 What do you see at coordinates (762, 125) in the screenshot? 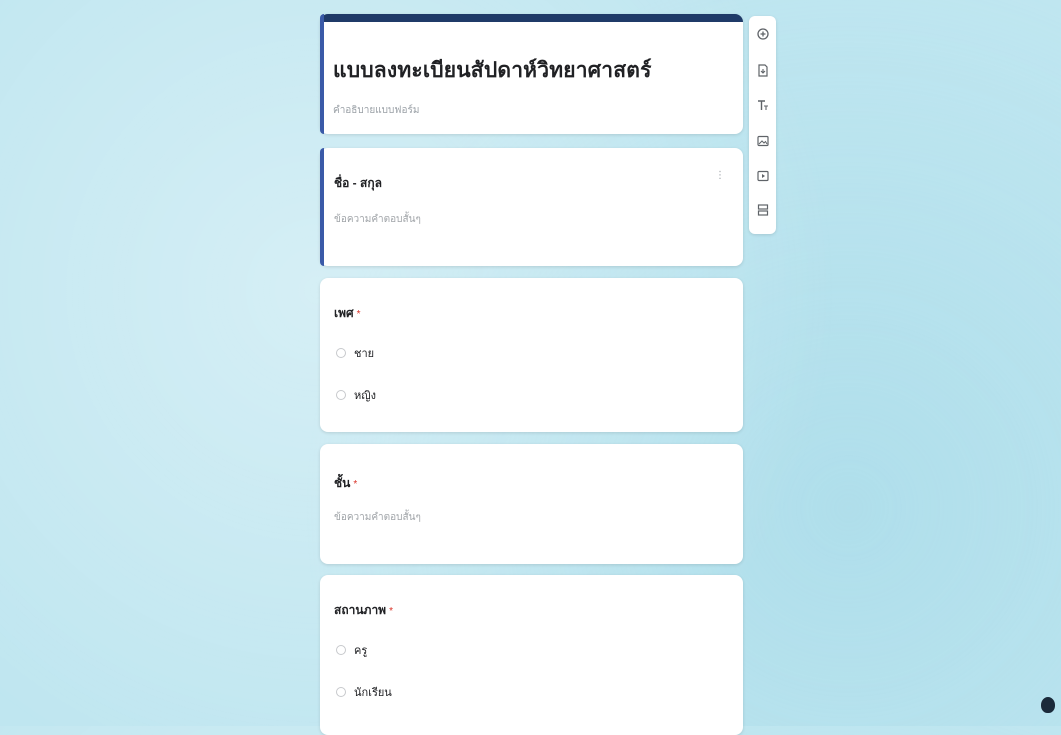
I see `floating-toolbar` at bounding box center [762, 125].